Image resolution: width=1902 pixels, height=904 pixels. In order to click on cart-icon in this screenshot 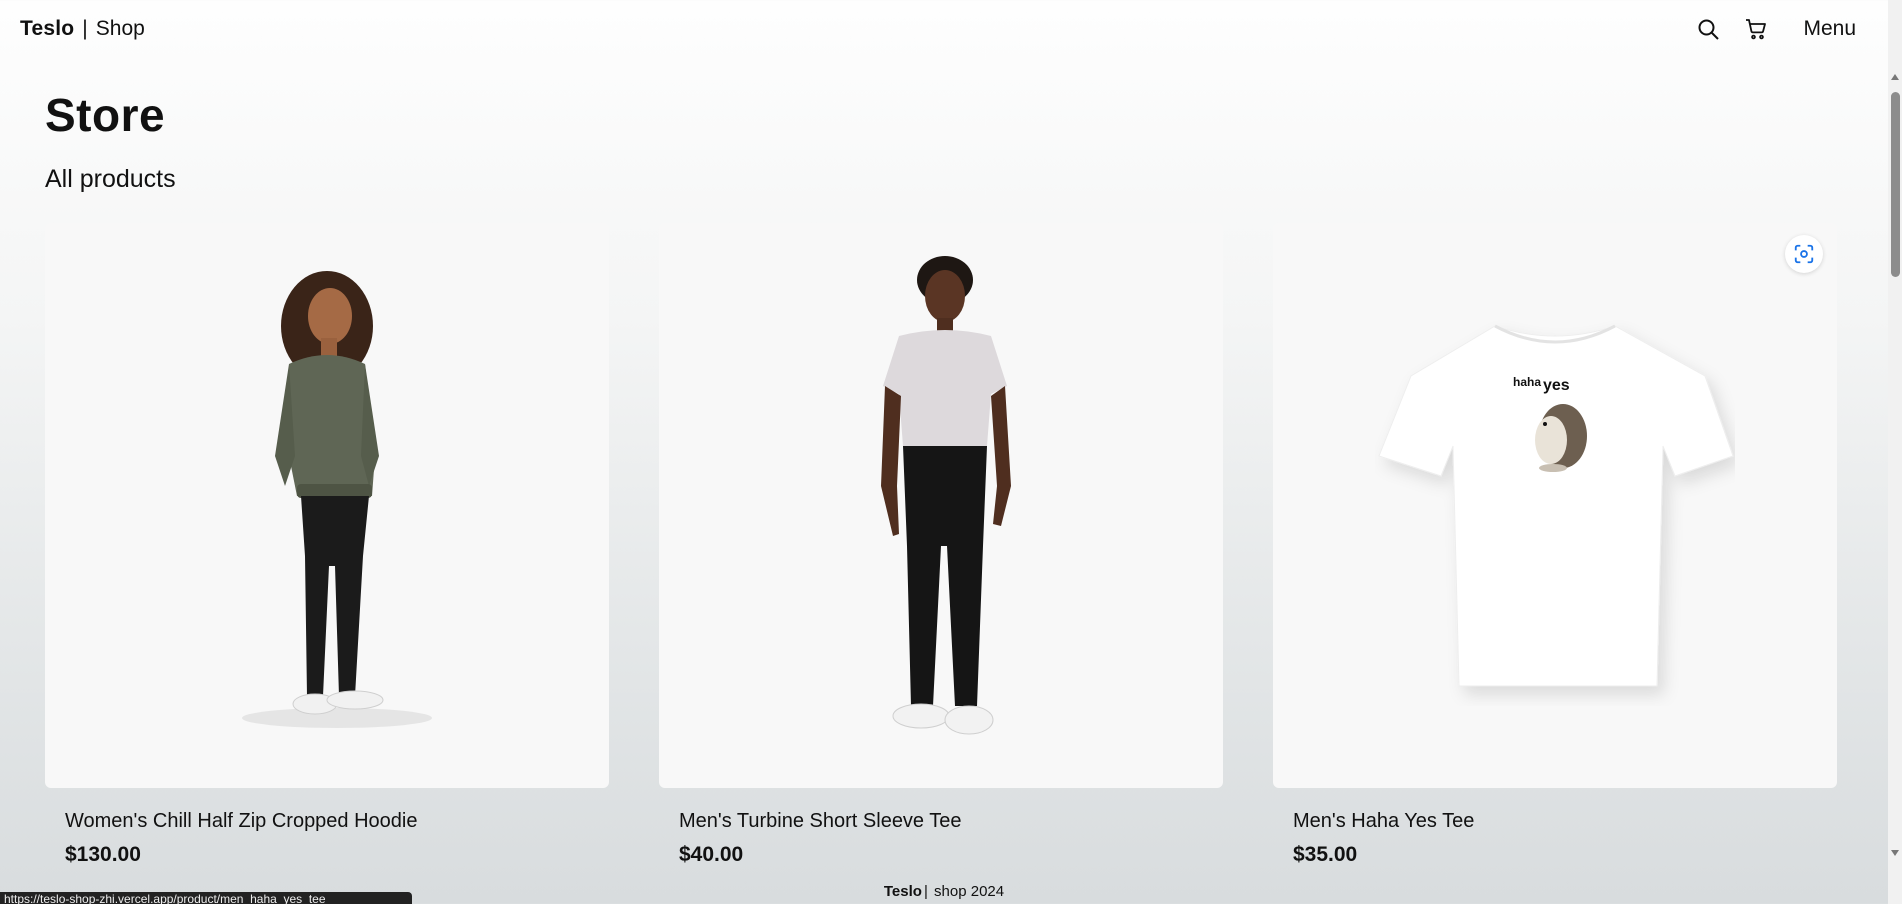, I will do `click(1756, 29)`.